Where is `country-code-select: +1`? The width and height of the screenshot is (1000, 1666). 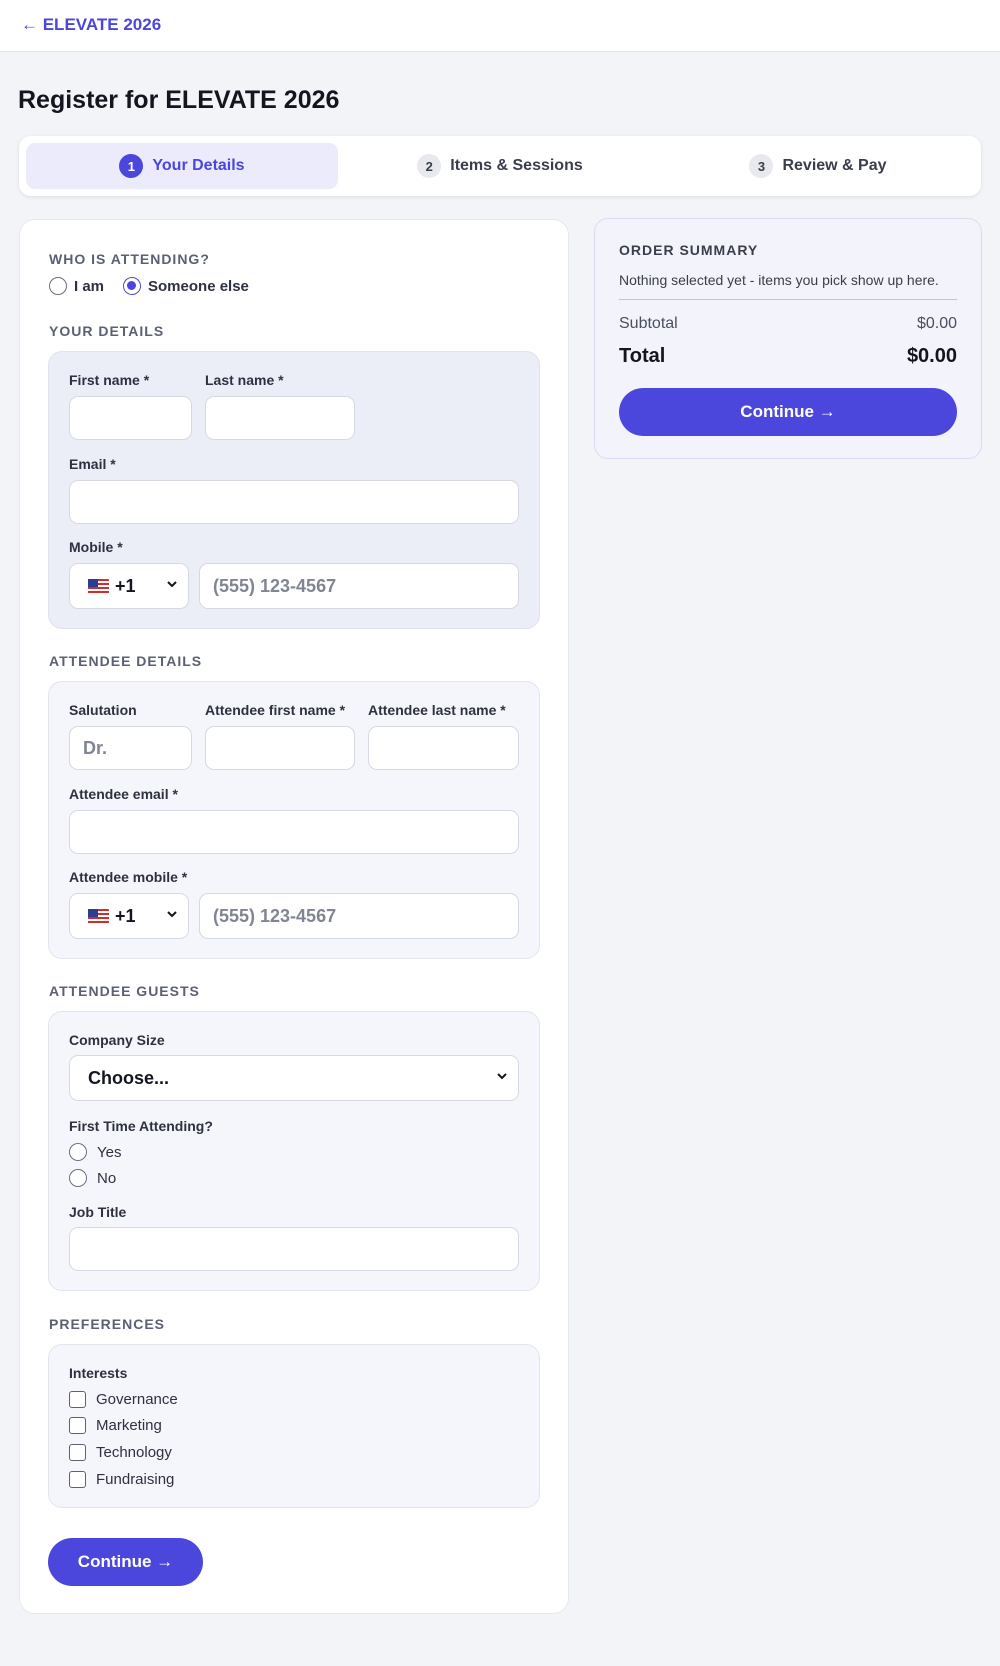
country-code-select: +1 is located at coordinates (129, 586).